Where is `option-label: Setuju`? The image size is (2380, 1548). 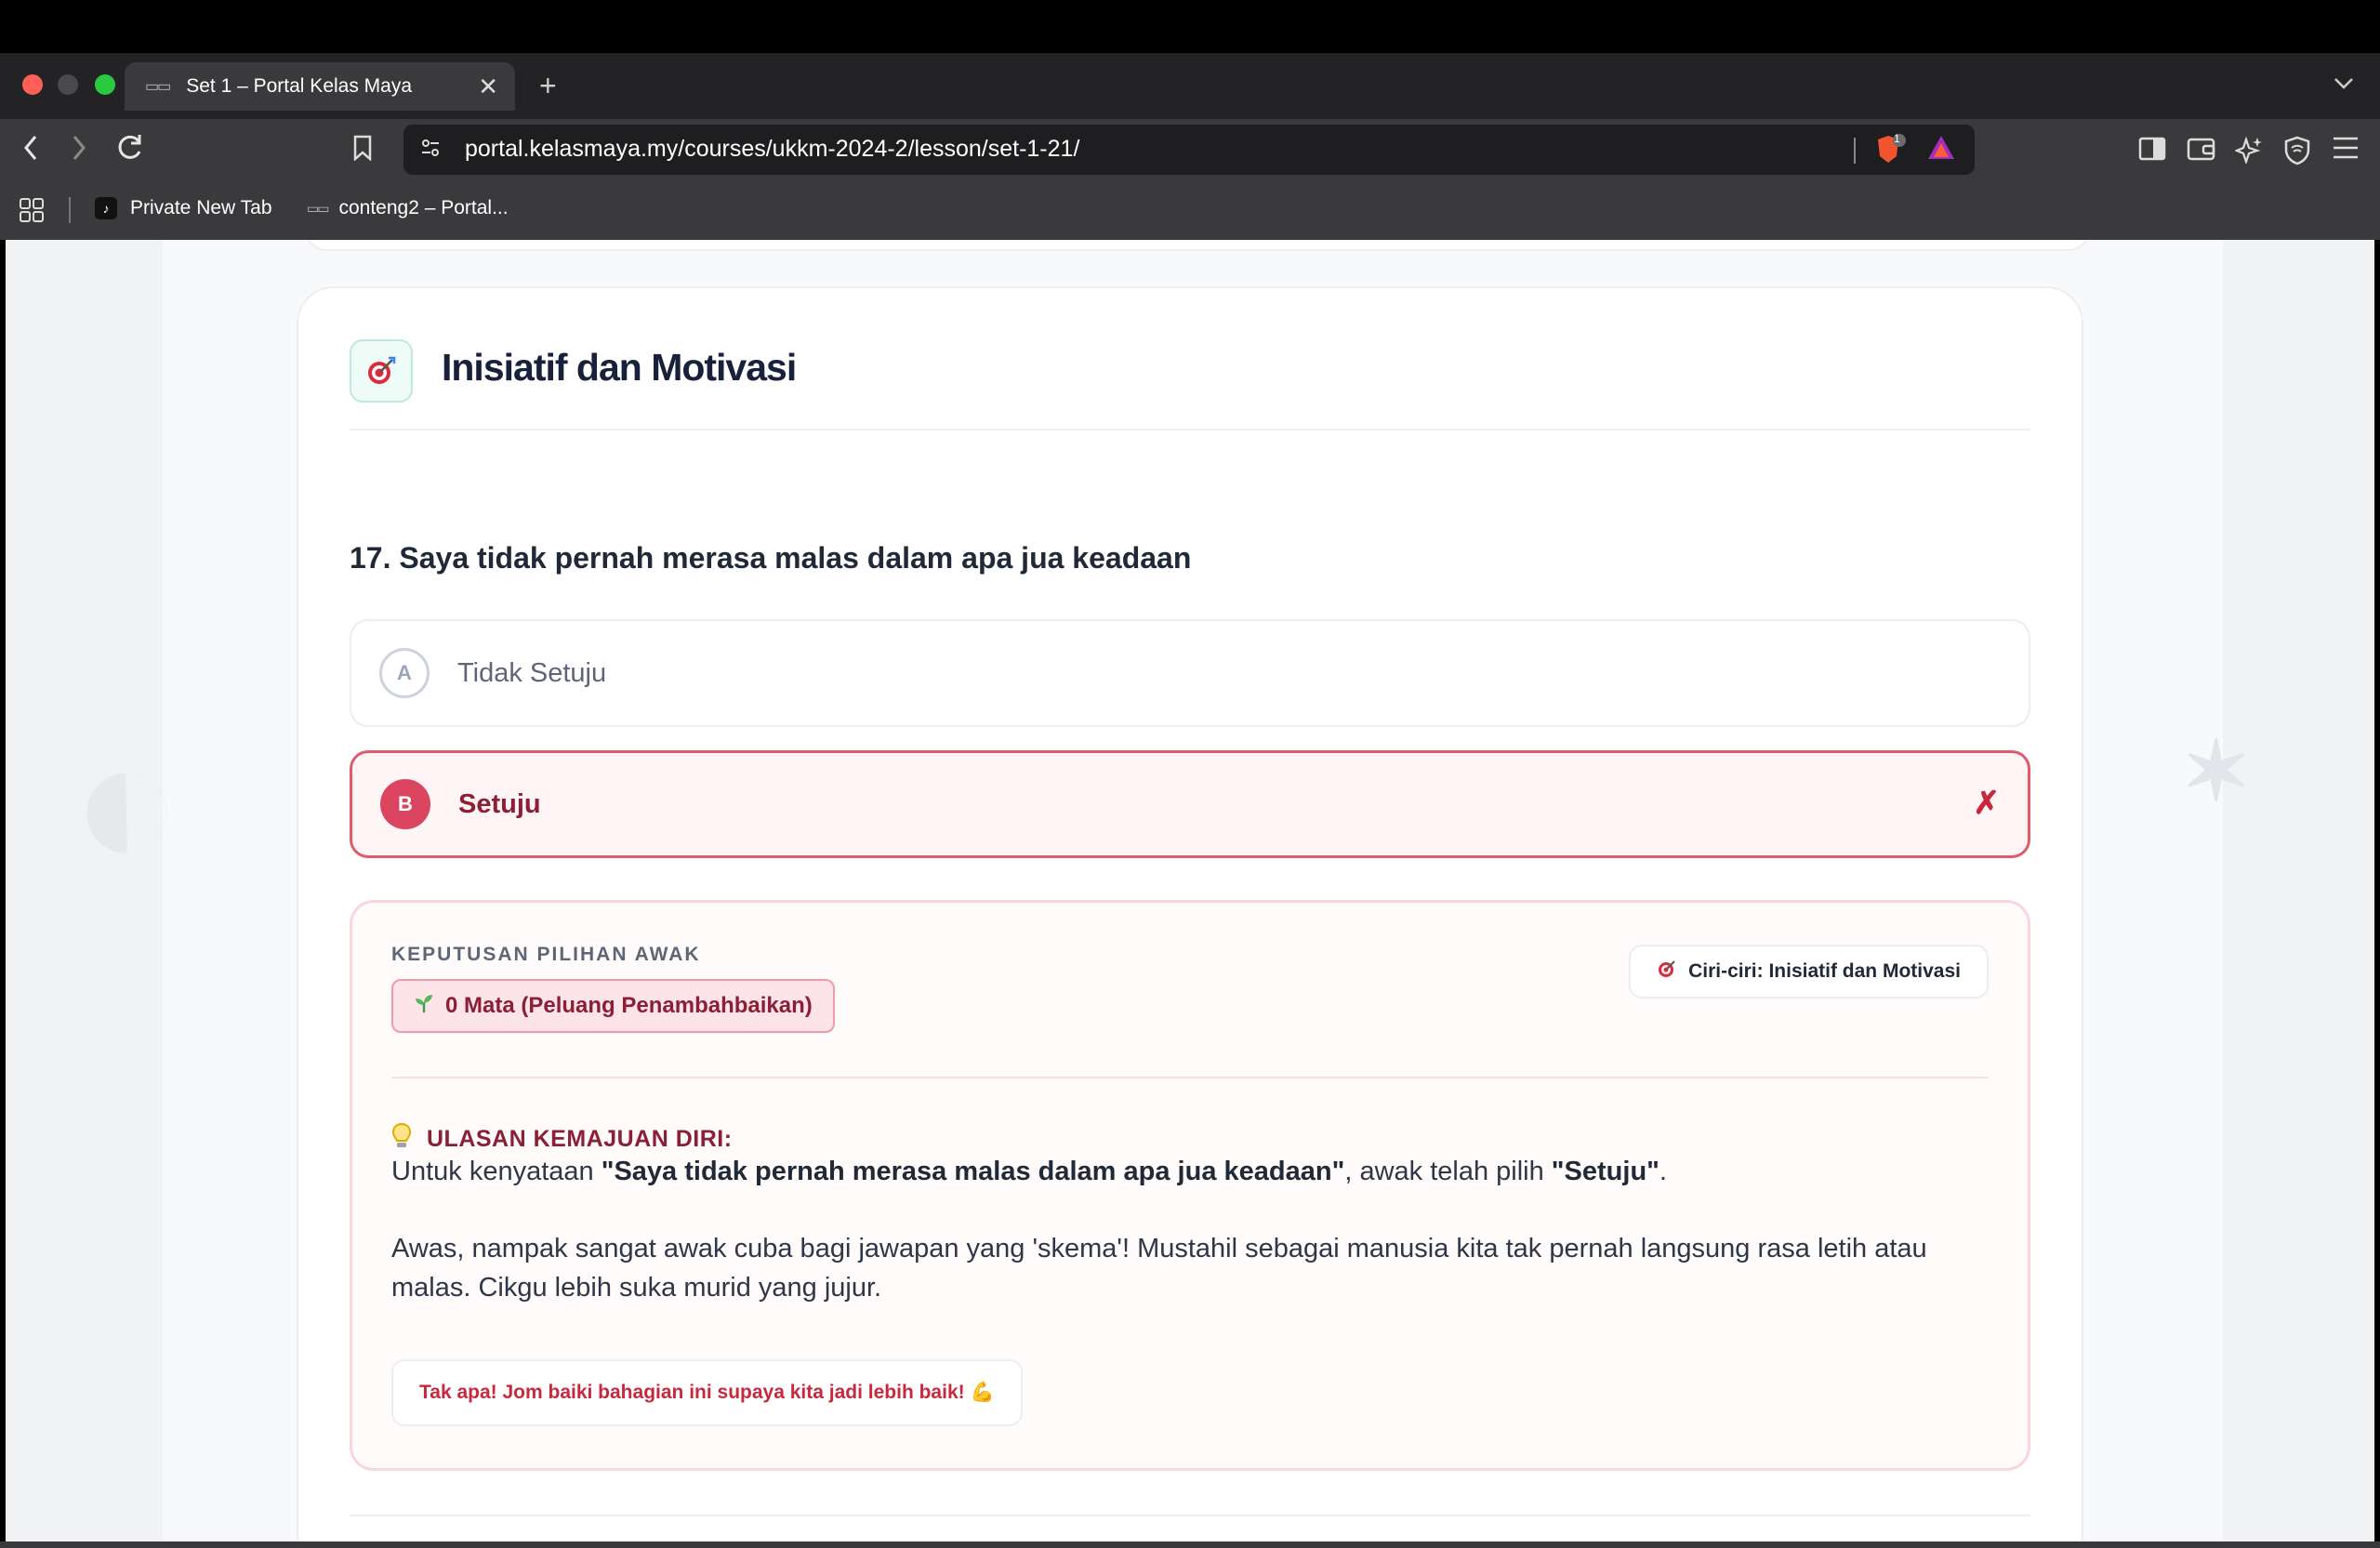 option-label: Setuju is located at coordinates (499, 803).